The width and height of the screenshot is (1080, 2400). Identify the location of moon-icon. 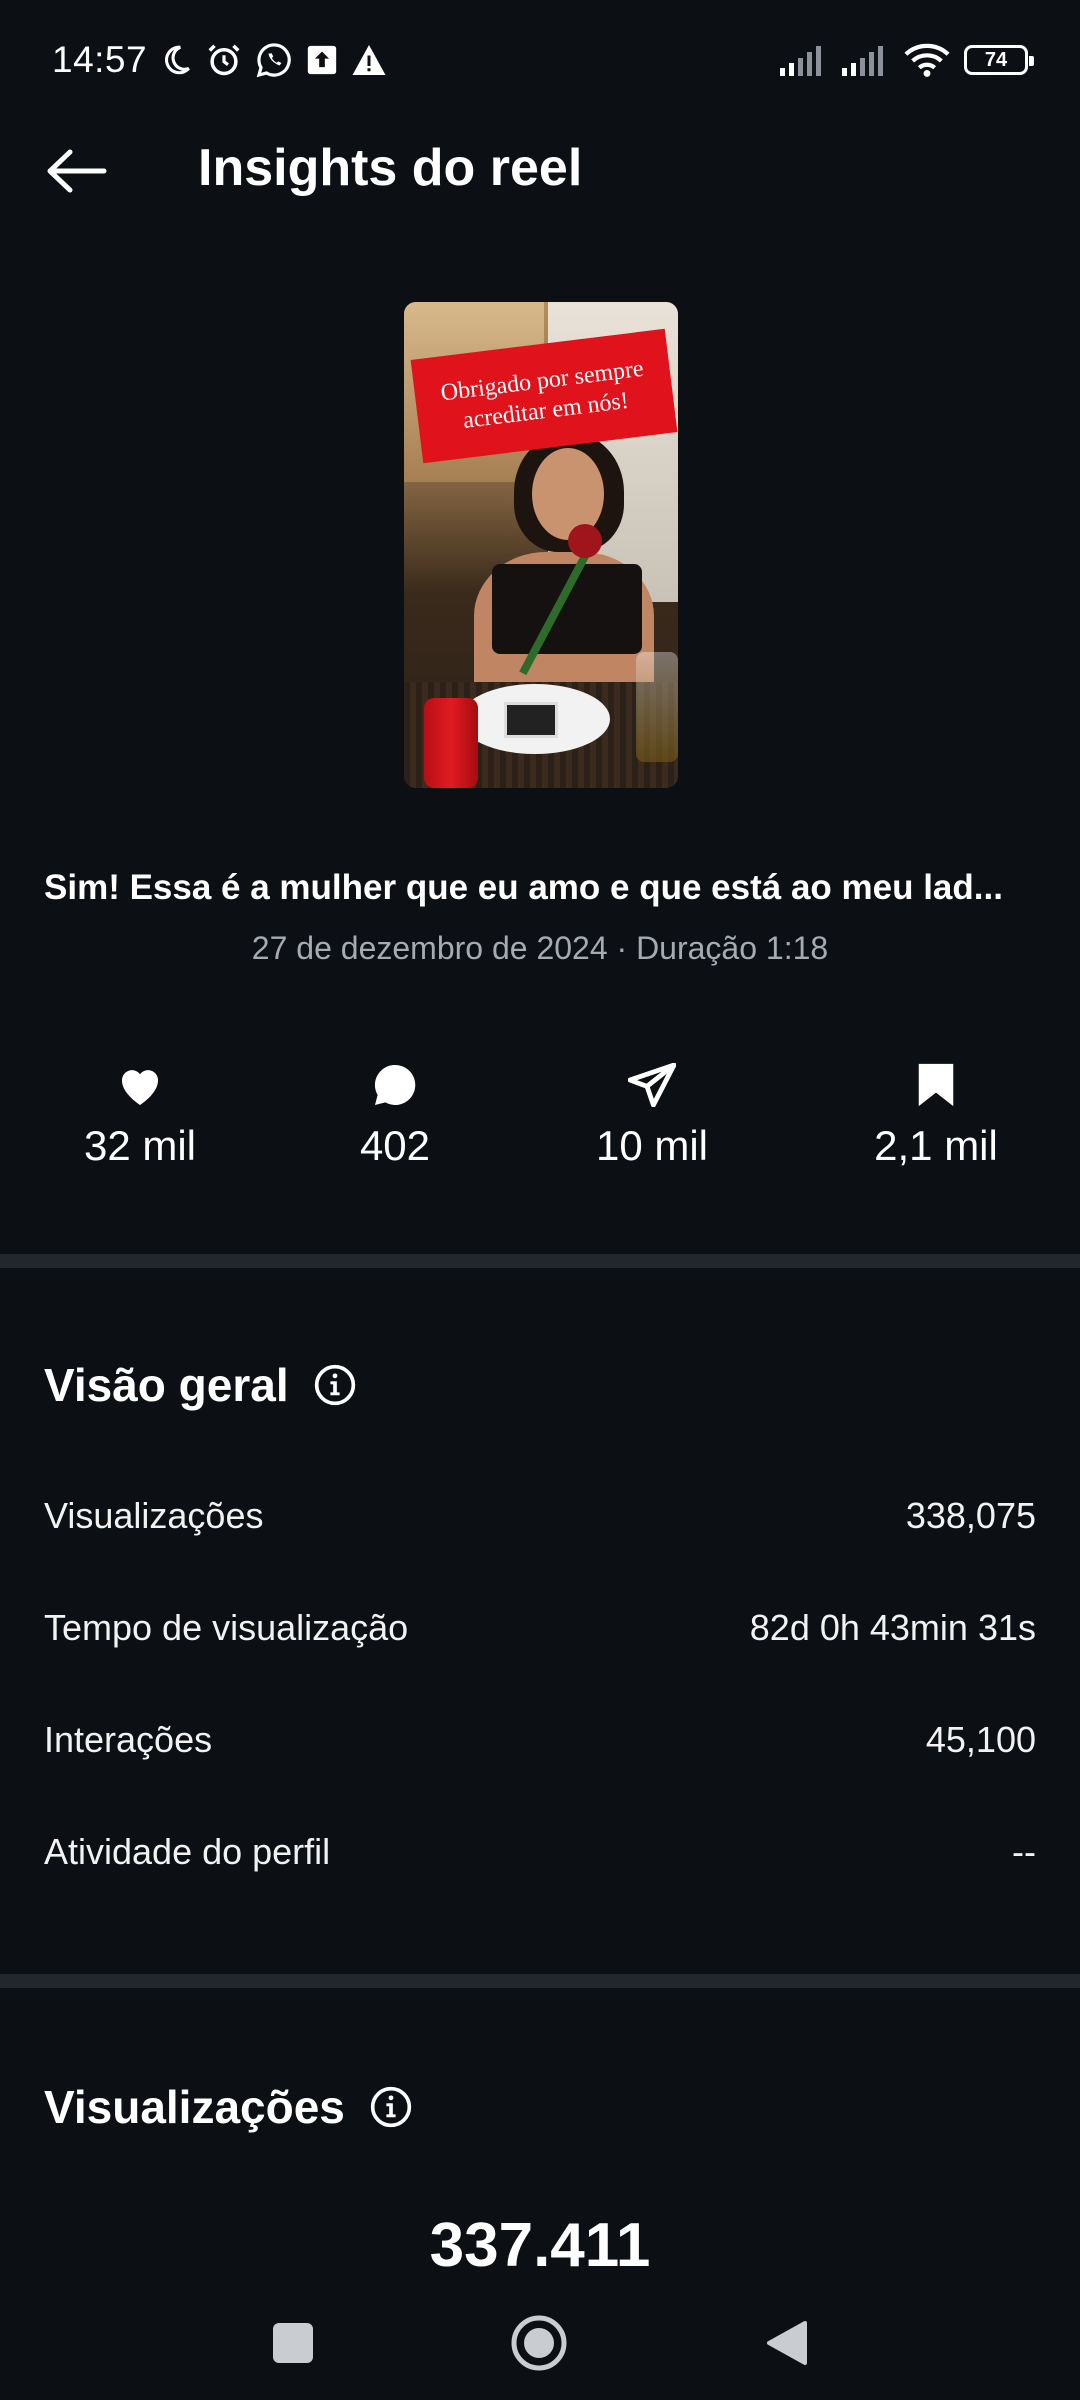
(176, 60).